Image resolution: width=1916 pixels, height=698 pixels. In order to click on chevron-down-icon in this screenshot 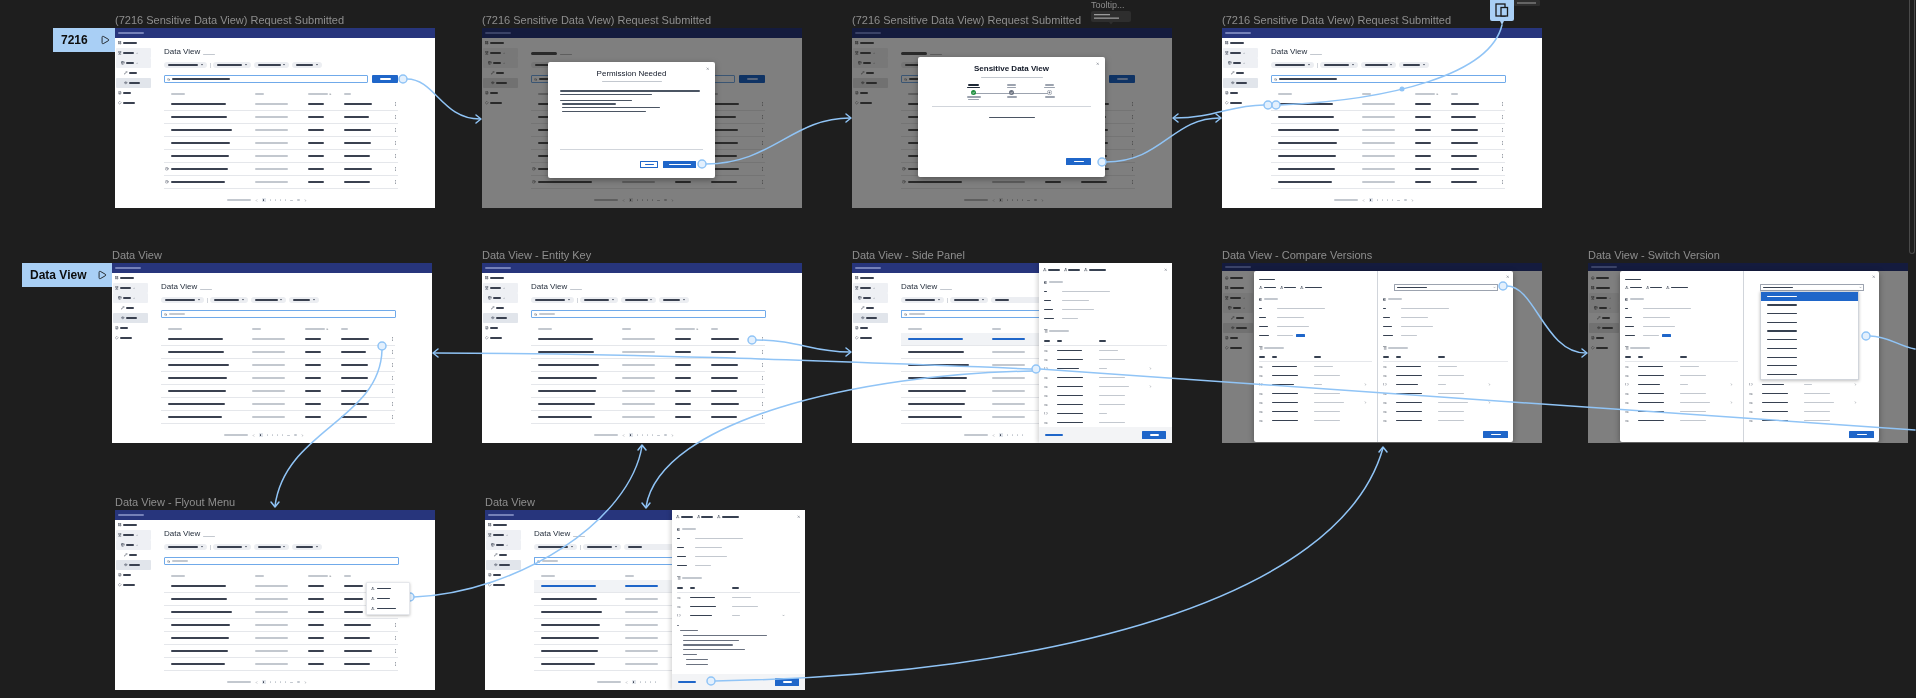, I will do `click(1494, 287)`.